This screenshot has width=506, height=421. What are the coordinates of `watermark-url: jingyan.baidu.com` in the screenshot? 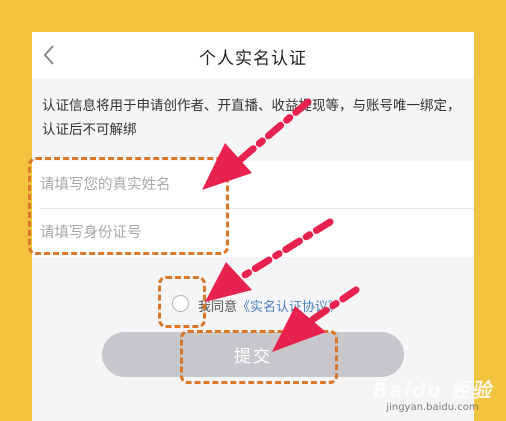 It's located at (432, 407).